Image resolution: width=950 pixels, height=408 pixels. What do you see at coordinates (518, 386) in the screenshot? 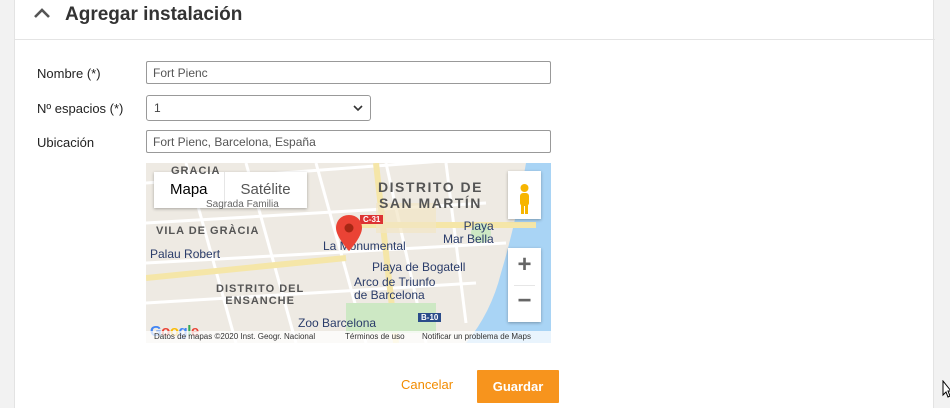
I see `save-button: Guardar` at bounding box center [518, 386].